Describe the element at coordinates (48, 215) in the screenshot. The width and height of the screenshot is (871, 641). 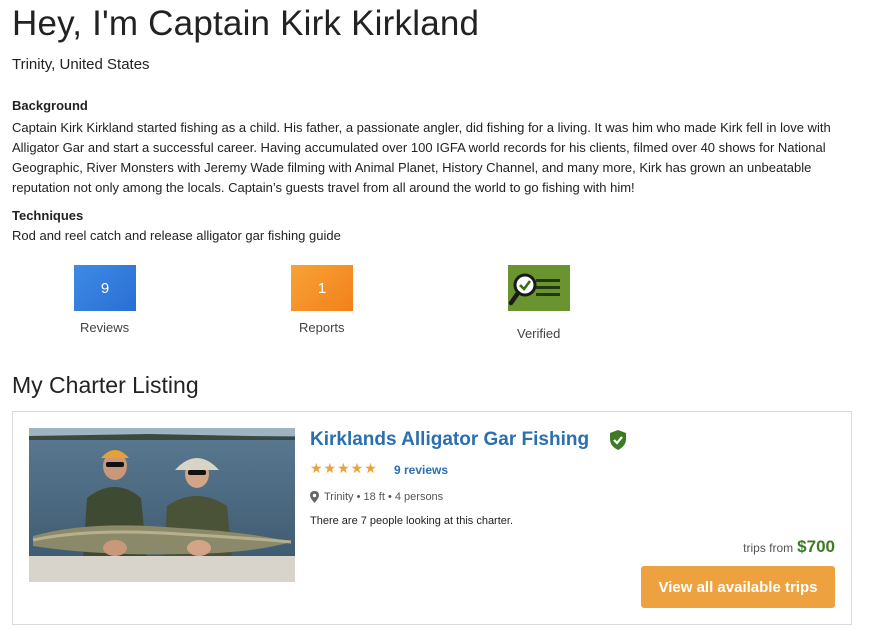
I see `techniques-heading: Techniques` at that location.